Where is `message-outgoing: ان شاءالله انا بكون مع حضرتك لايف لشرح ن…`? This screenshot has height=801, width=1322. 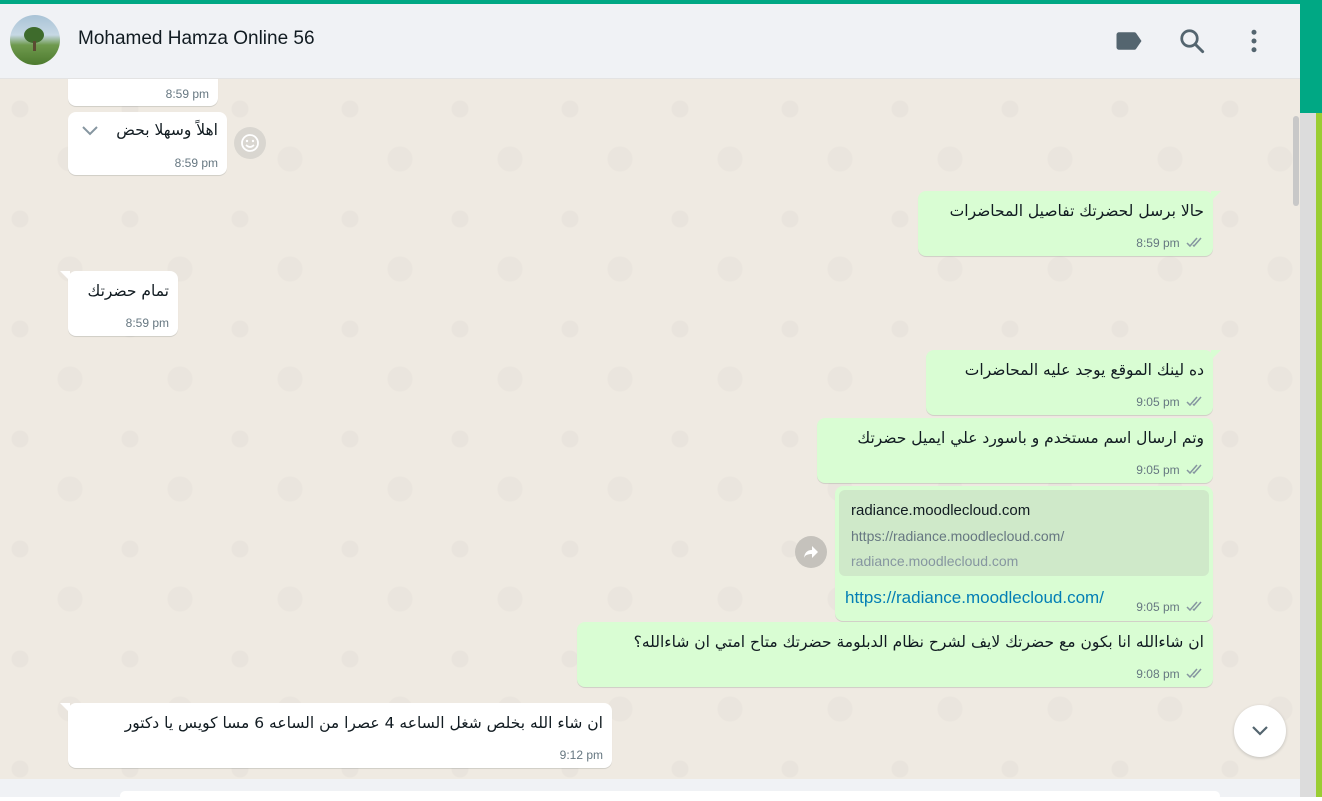
message-outgoing: ان شاءالله انا بكون مع حضرتك لايف لشرح ن… is located at coordinates (895, 654).